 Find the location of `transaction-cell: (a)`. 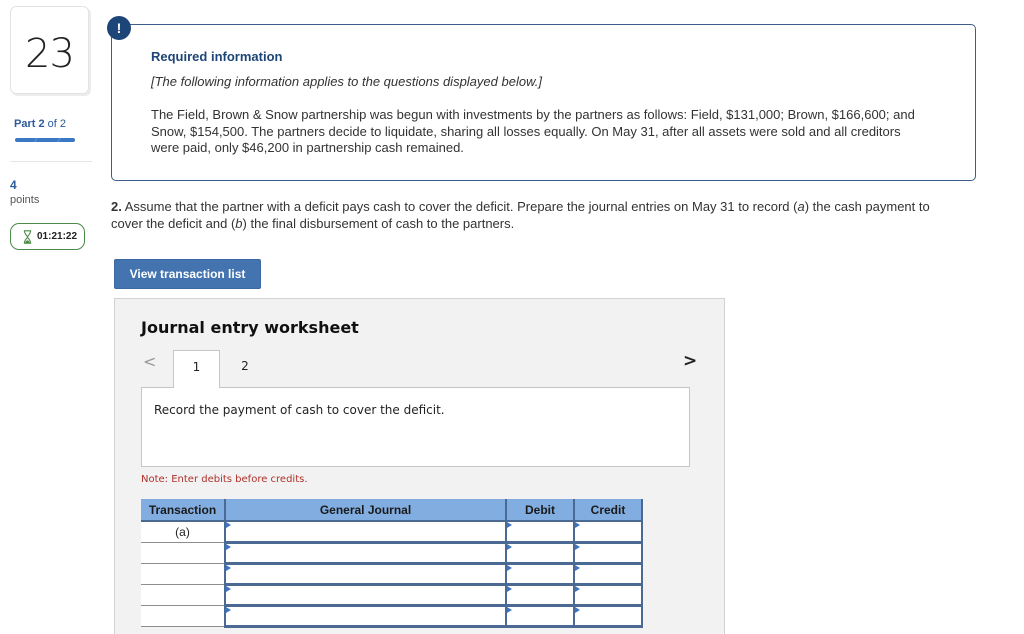

transaction-cell: (a) is located at coordinates (183, 532).